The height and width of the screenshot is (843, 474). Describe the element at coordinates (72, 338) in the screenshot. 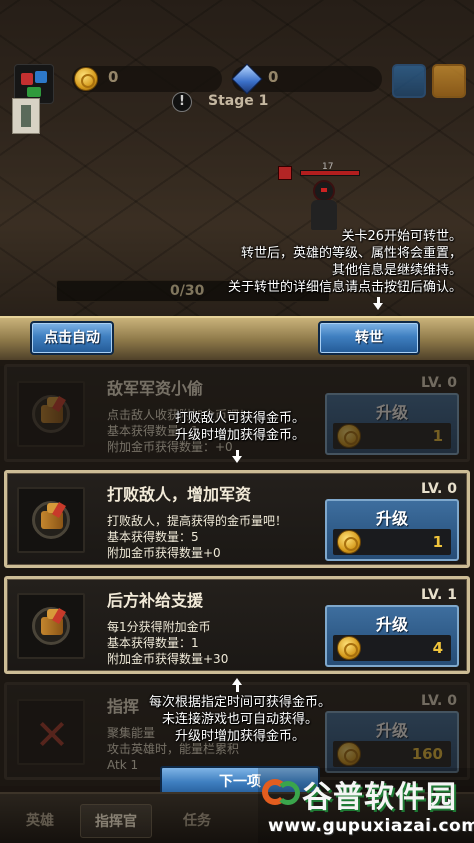

I see `auto-click-button: 点击自动` at that location.